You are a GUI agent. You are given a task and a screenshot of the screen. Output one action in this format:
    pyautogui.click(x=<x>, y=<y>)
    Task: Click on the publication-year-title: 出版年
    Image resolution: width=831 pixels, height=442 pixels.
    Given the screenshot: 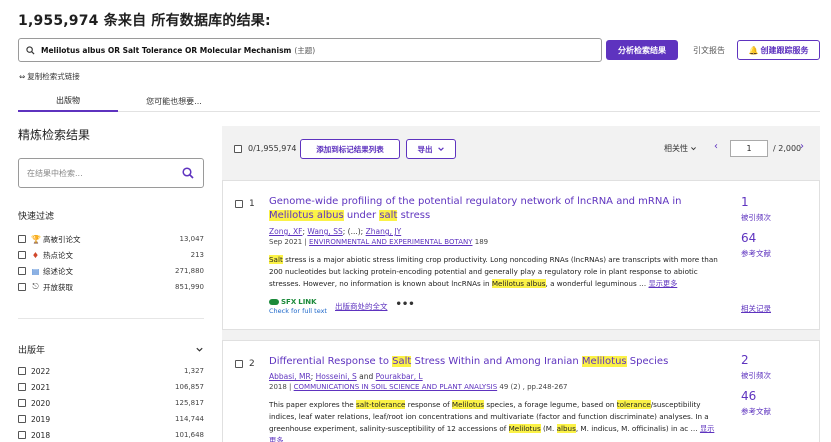 What is the action you would take?
    pyautogui.click(x=32, y=351)
    